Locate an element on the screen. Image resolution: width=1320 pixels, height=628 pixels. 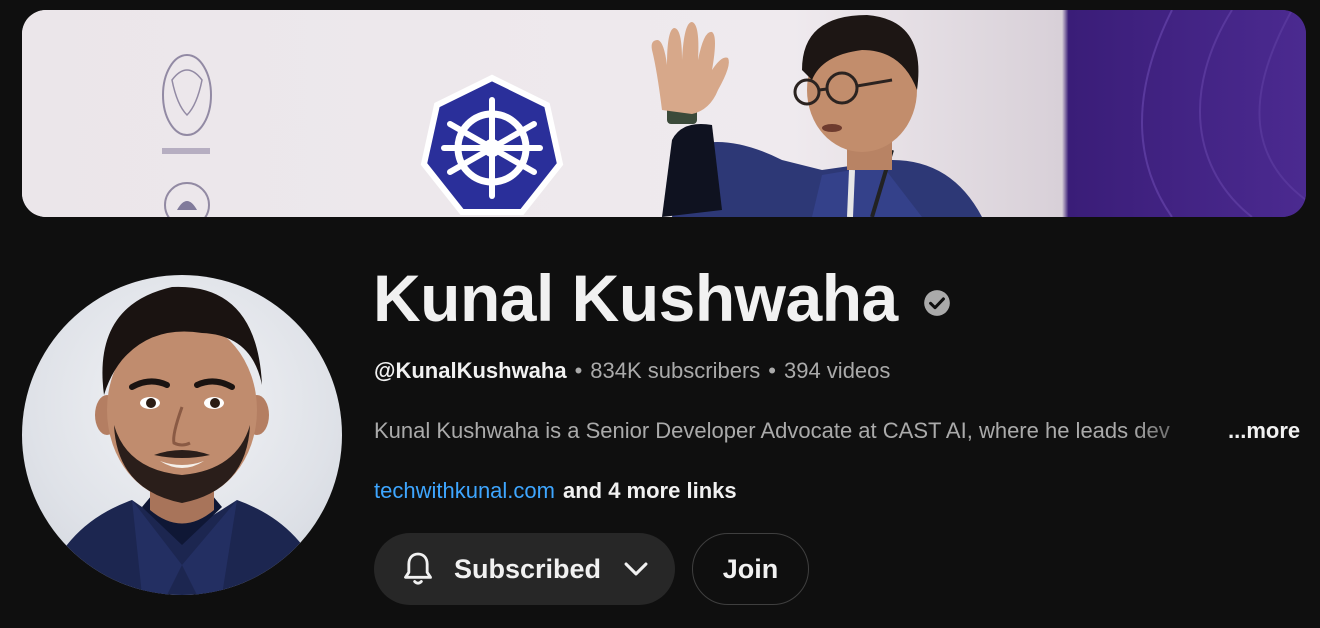
website-link: techwithkunal.com is located at coordinates (464, 490).